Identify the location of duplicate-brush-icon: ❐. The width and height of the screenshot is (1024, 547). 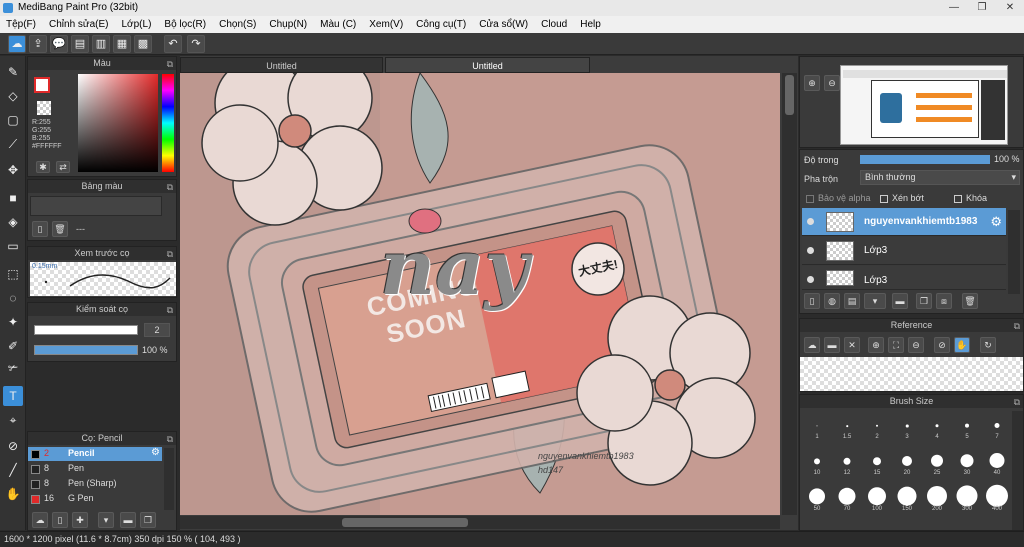
(148, 520).